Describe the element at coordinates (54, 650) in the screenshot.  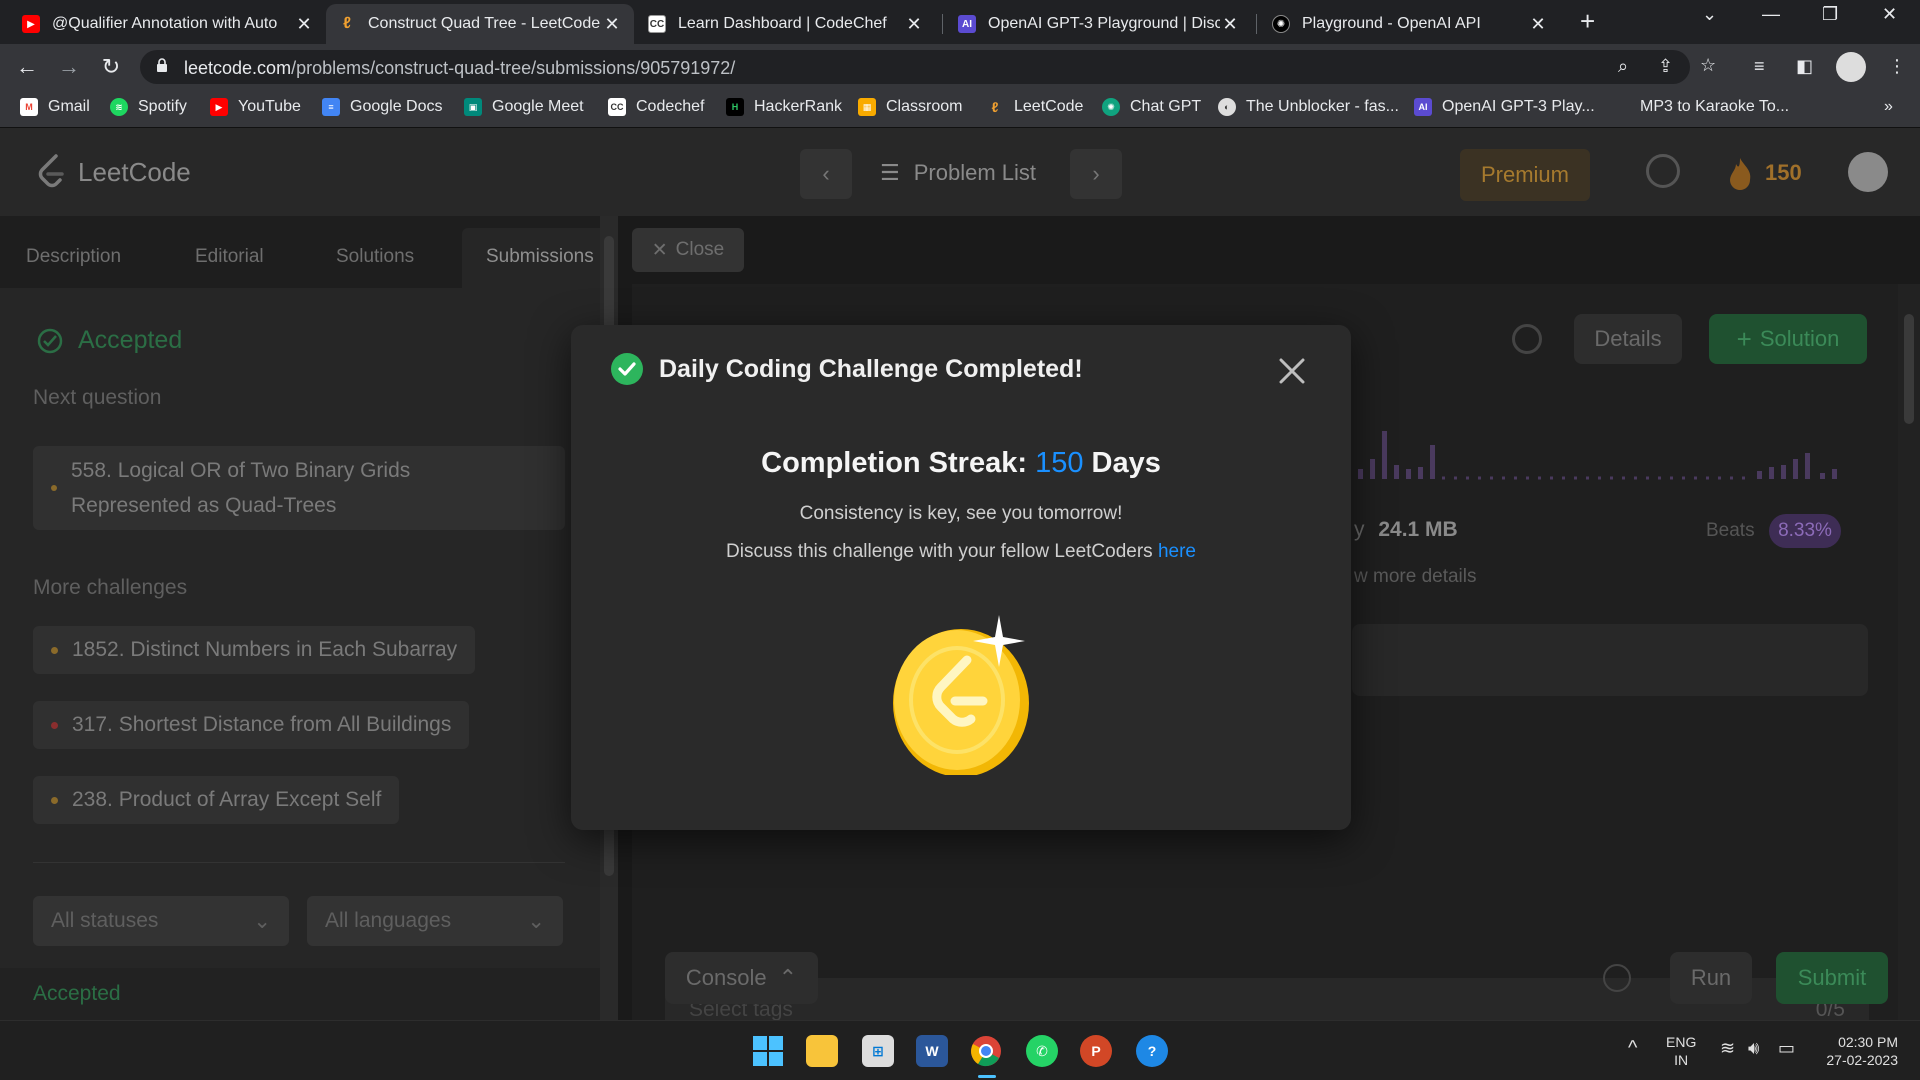
I see `difficulty-dot` at that location.